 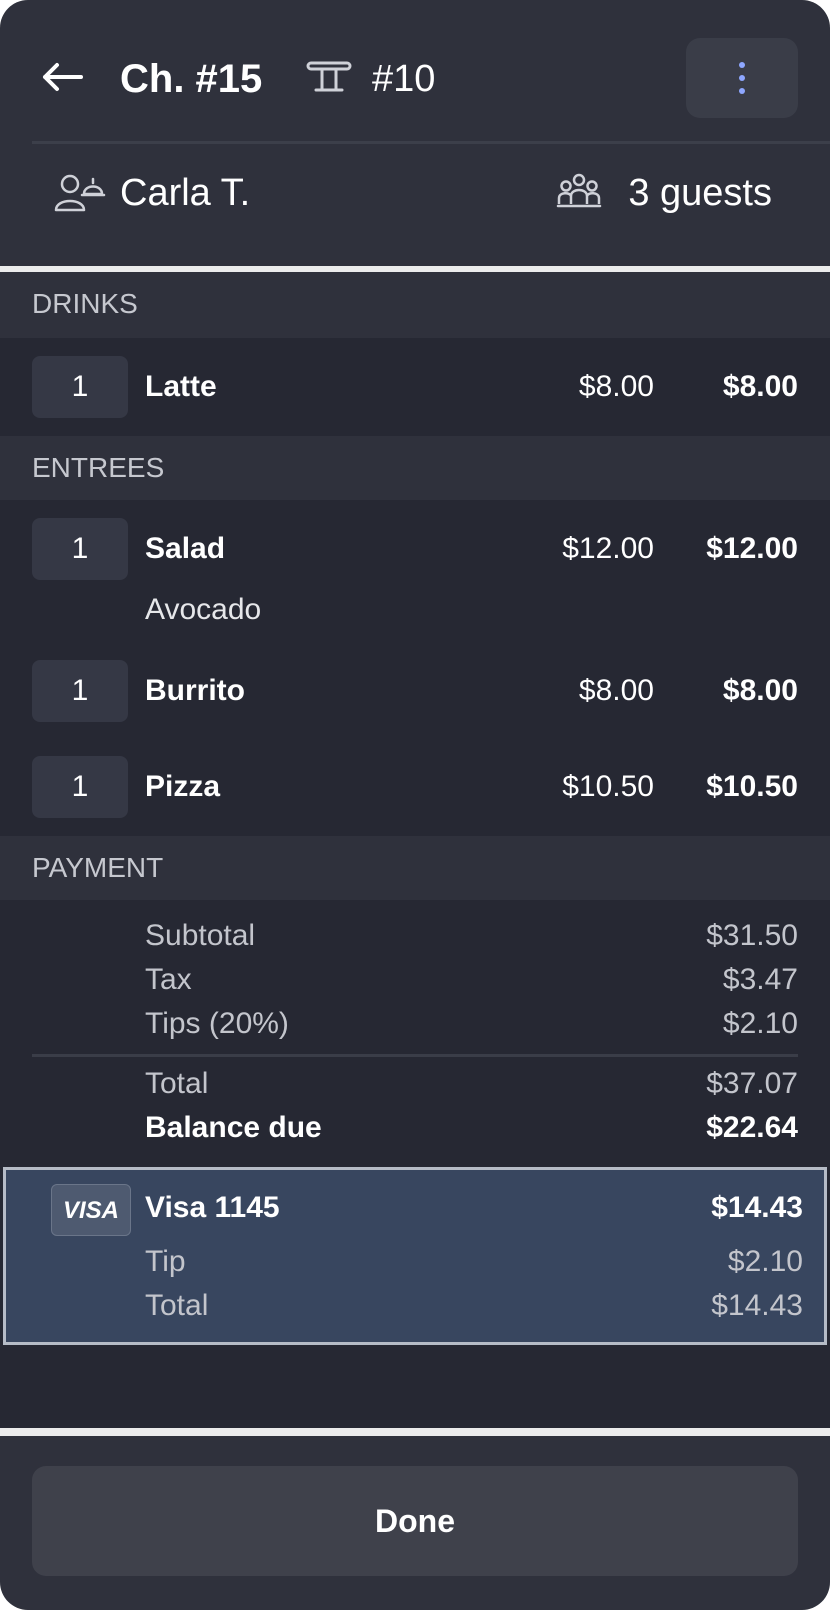 I want to click on header-divider, so click(x=431, y=142).